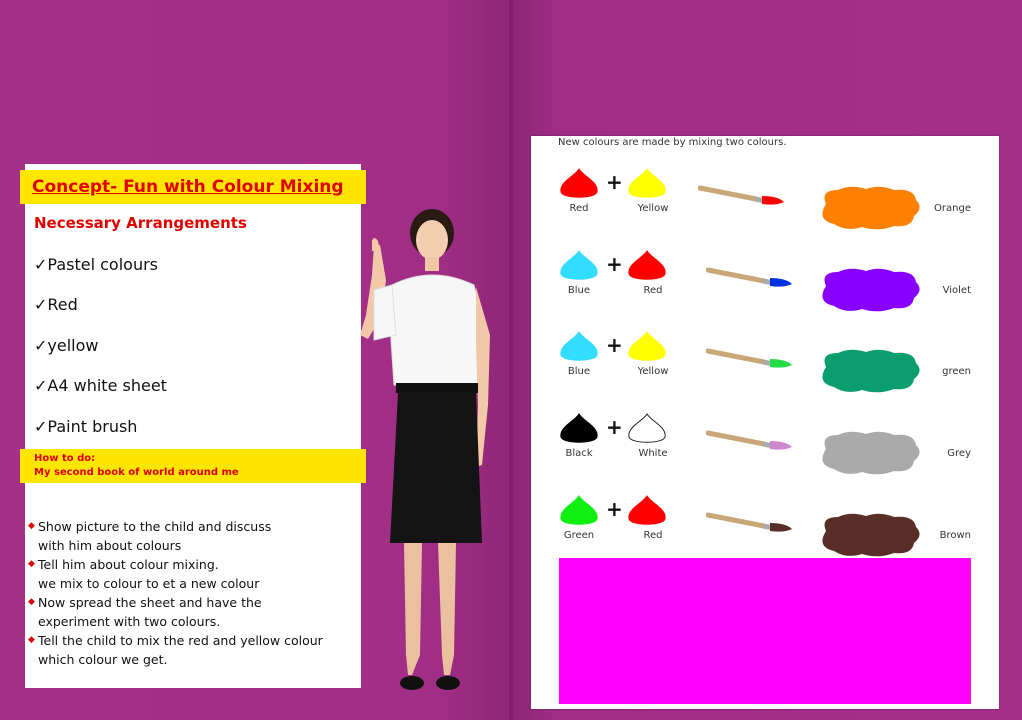 The height and width of the screenshot is (720, 1022). Describe the element at coordinates (511, 444) in the screenshot. I see `mix-row: Black White + Grey` at that location.